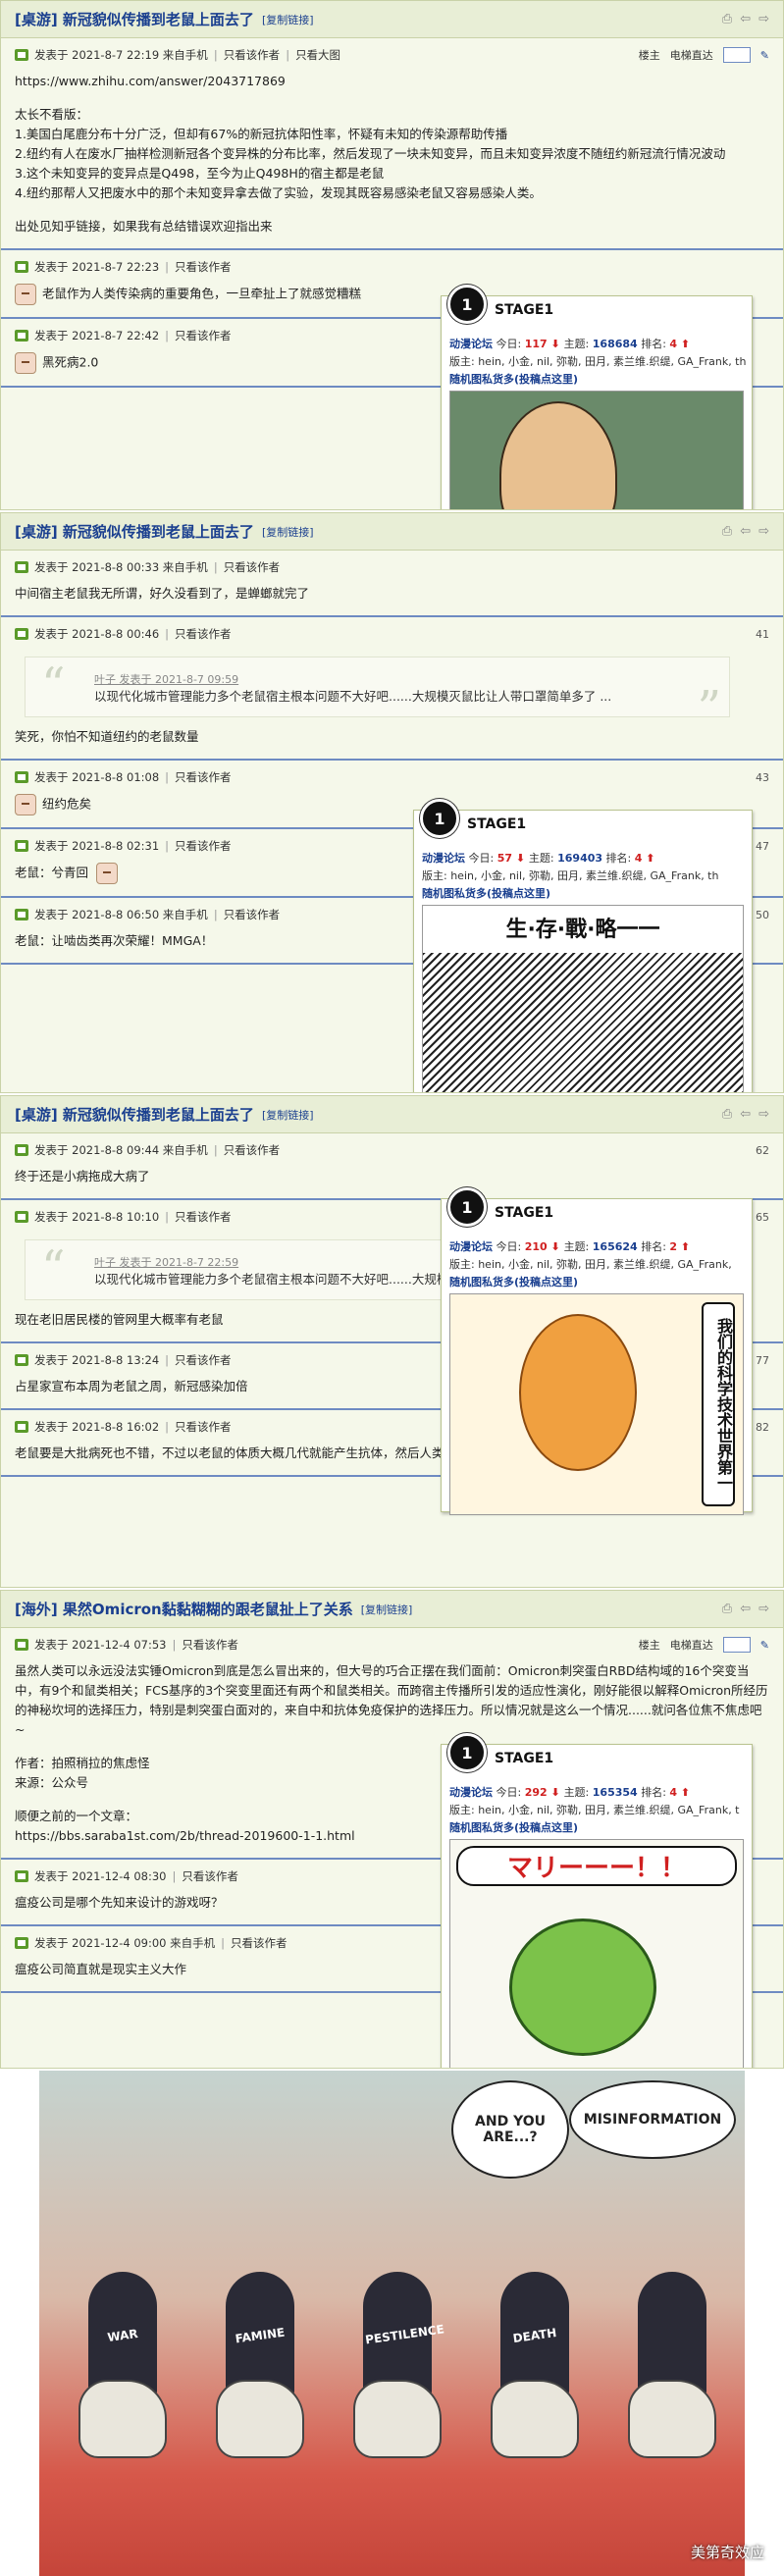  Describe the element at coordinates (762, 777) in the screenshot. I see `floor-number: 43` at that location.